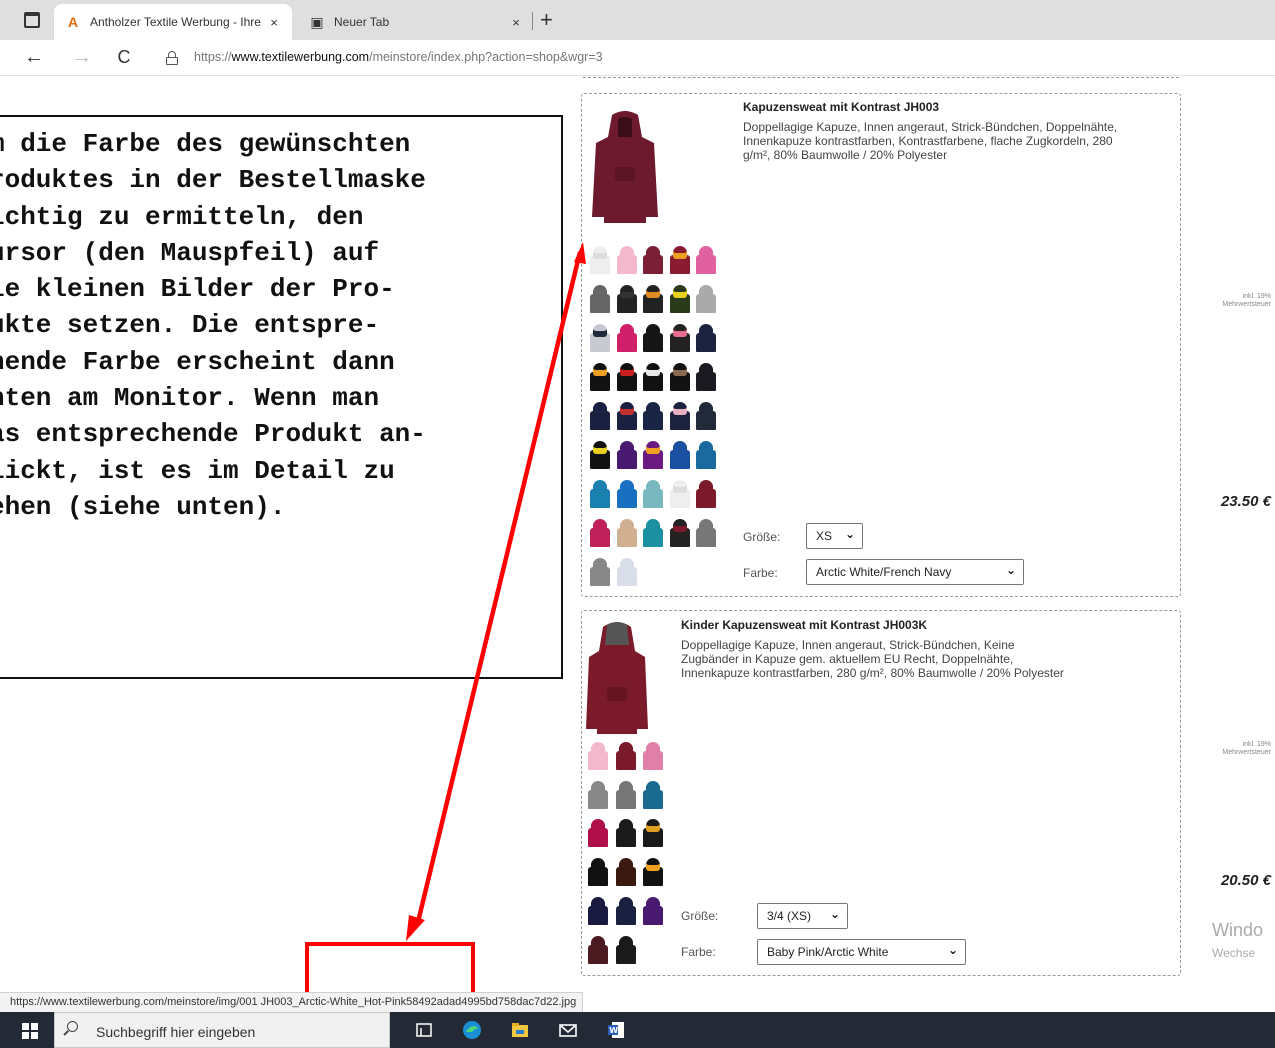 This screenshot has height=1048, width=1275. I want to click on product-title: Kinder Kapuzensweat mit Kontrast JH003K, so click(804, 625).